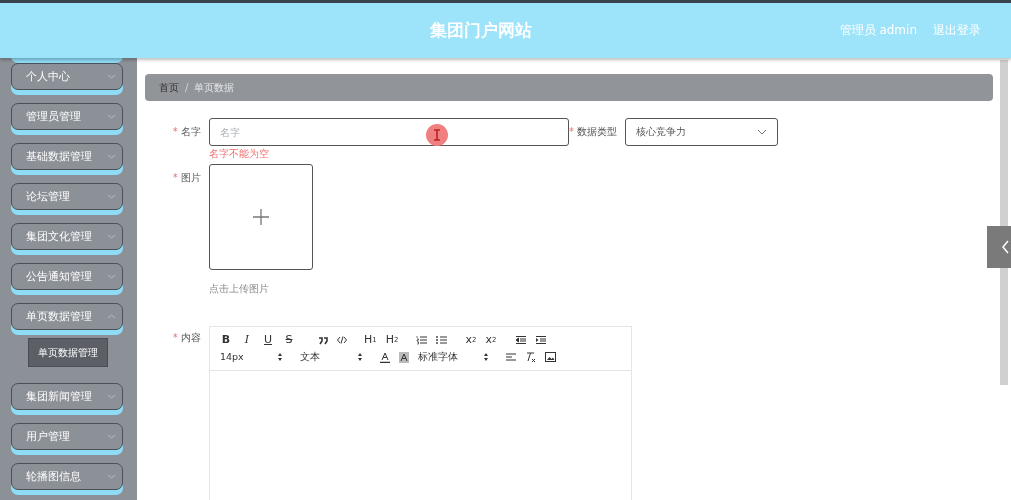 This screenshot has height=500, width=1011. I want to click on toolbar-select: 14px, so click(251, 357).